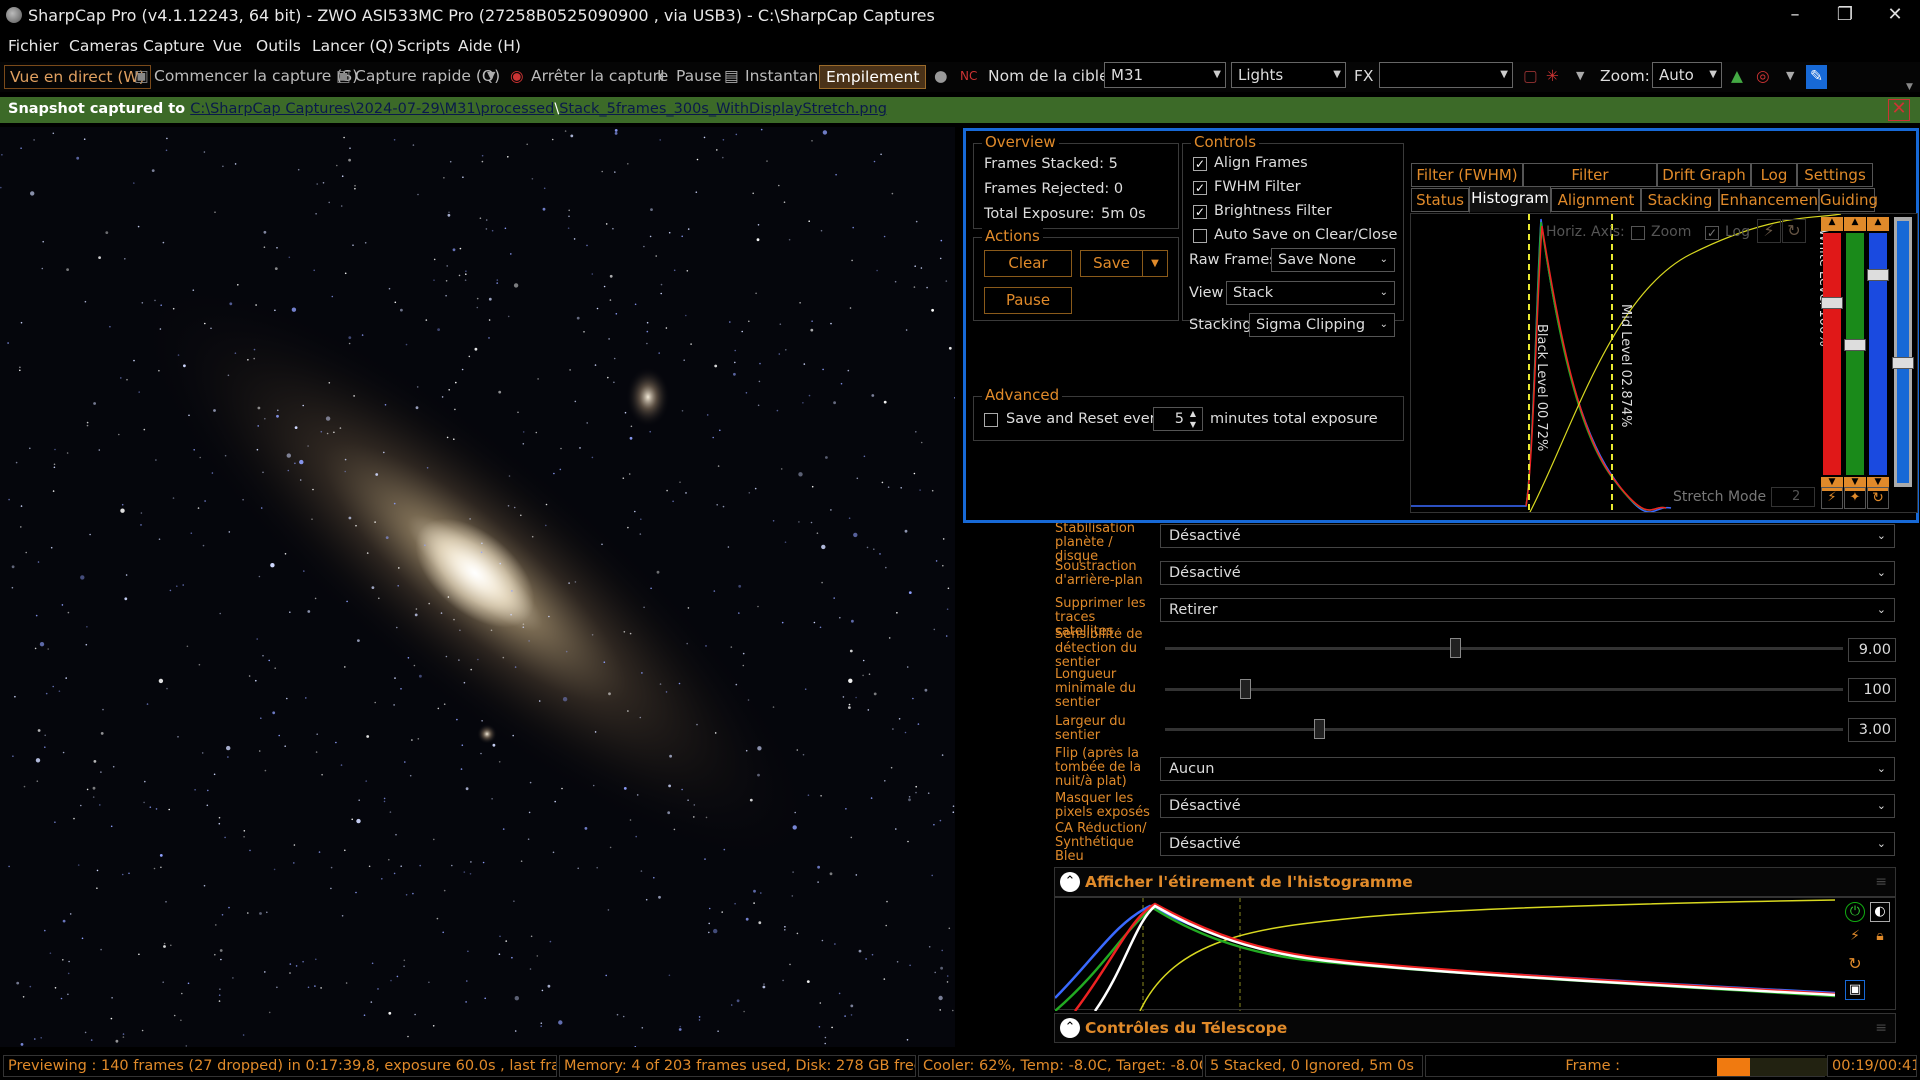 The height and width of the screenshot is (1080, 1920). Describe the element at coordinates (1704, 175) in the screenshot. I see `tab-drift-graph: Drift Graph` at that location.